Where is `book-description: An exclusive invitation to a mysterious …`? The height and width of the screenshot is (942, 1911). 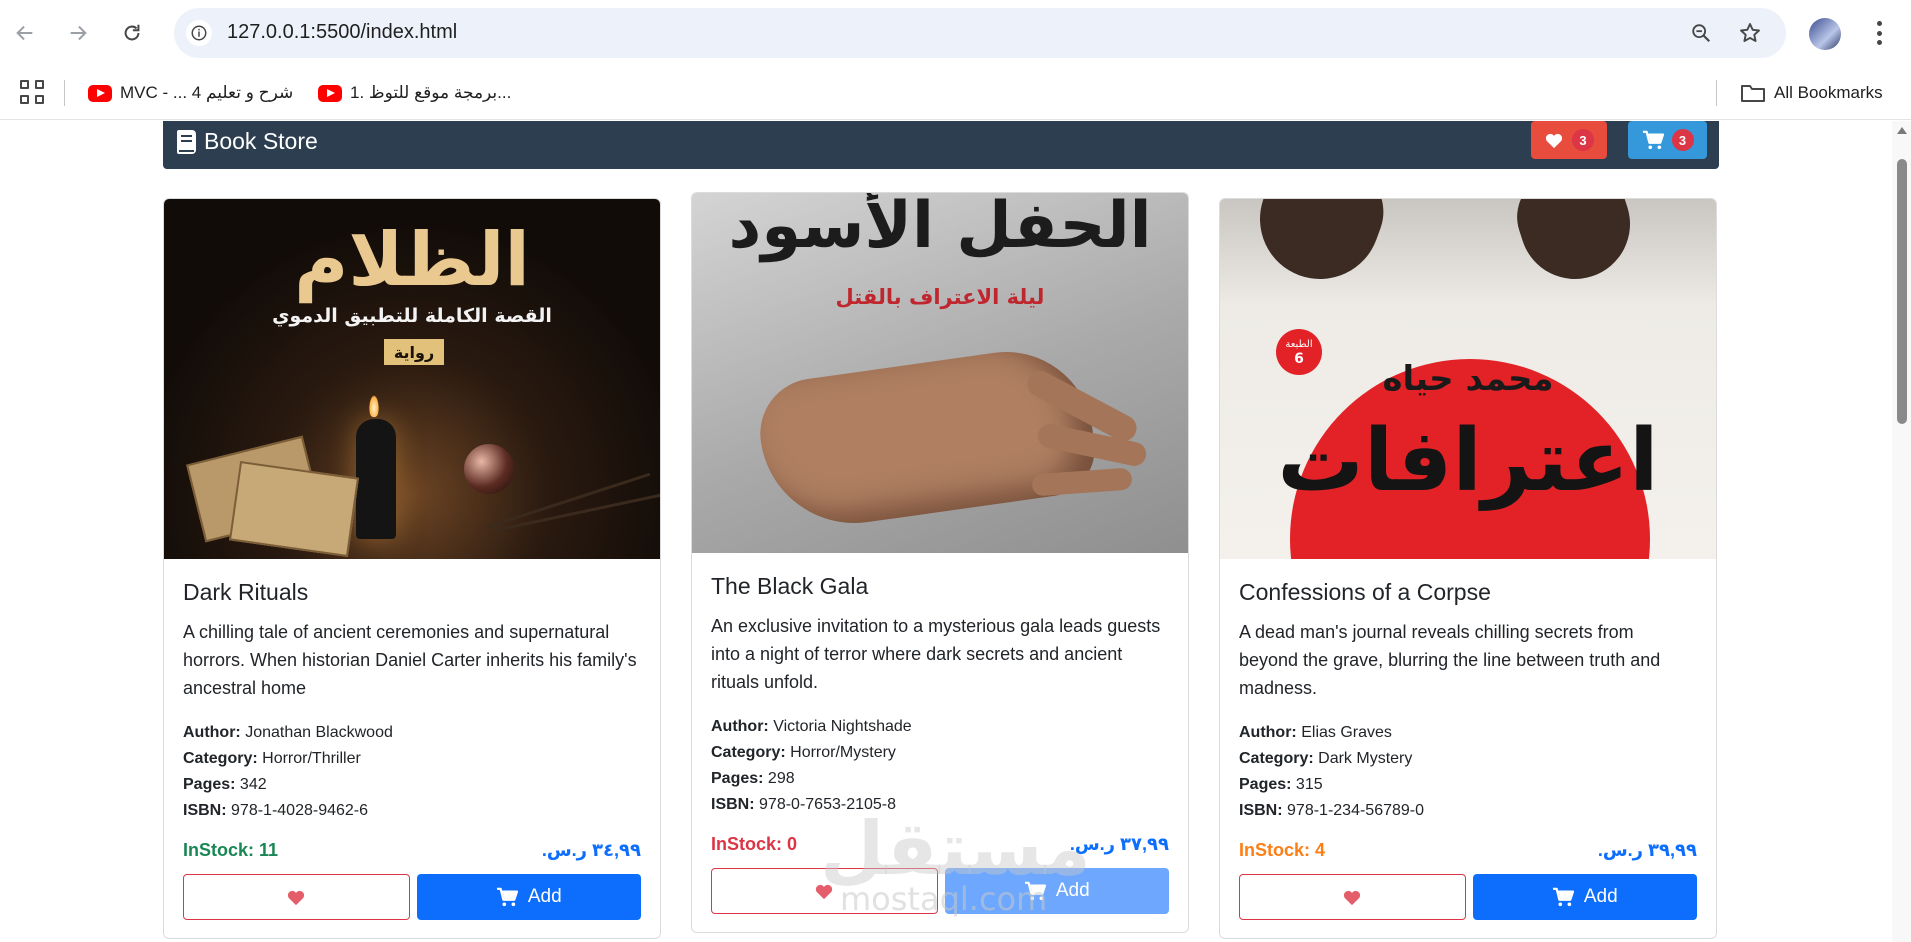
book-description: An exclusive invitation to a mysterious … is located at coordinates (936, 654).